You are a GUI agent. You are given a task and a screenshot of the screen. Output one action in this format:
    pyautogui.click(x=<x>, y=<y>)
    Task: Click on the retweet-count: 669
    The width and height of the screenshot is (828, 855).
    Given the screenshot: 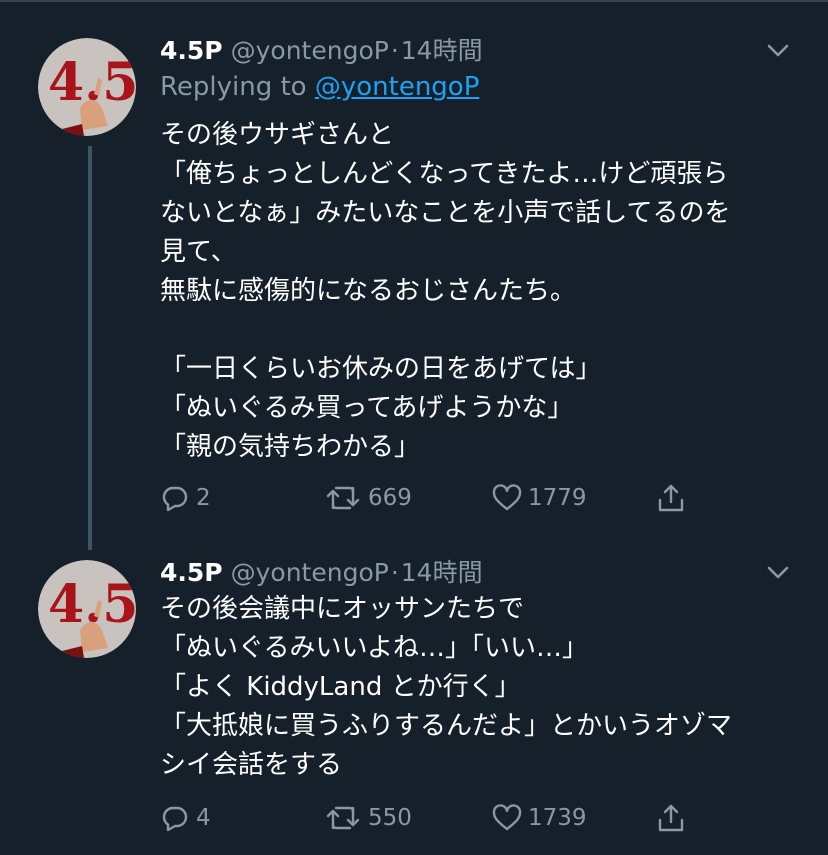 What is the action you would take?
    pyautogui.click(x=390, y=498)
    